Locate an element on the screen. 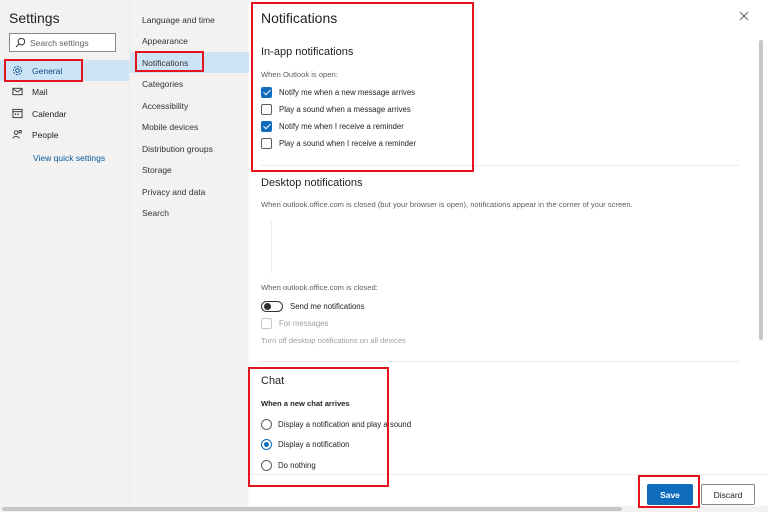 The width and height of the screenshot is (768, 512). subnav-item-privacy: Privacy and data is located at coordinates (189, 191).